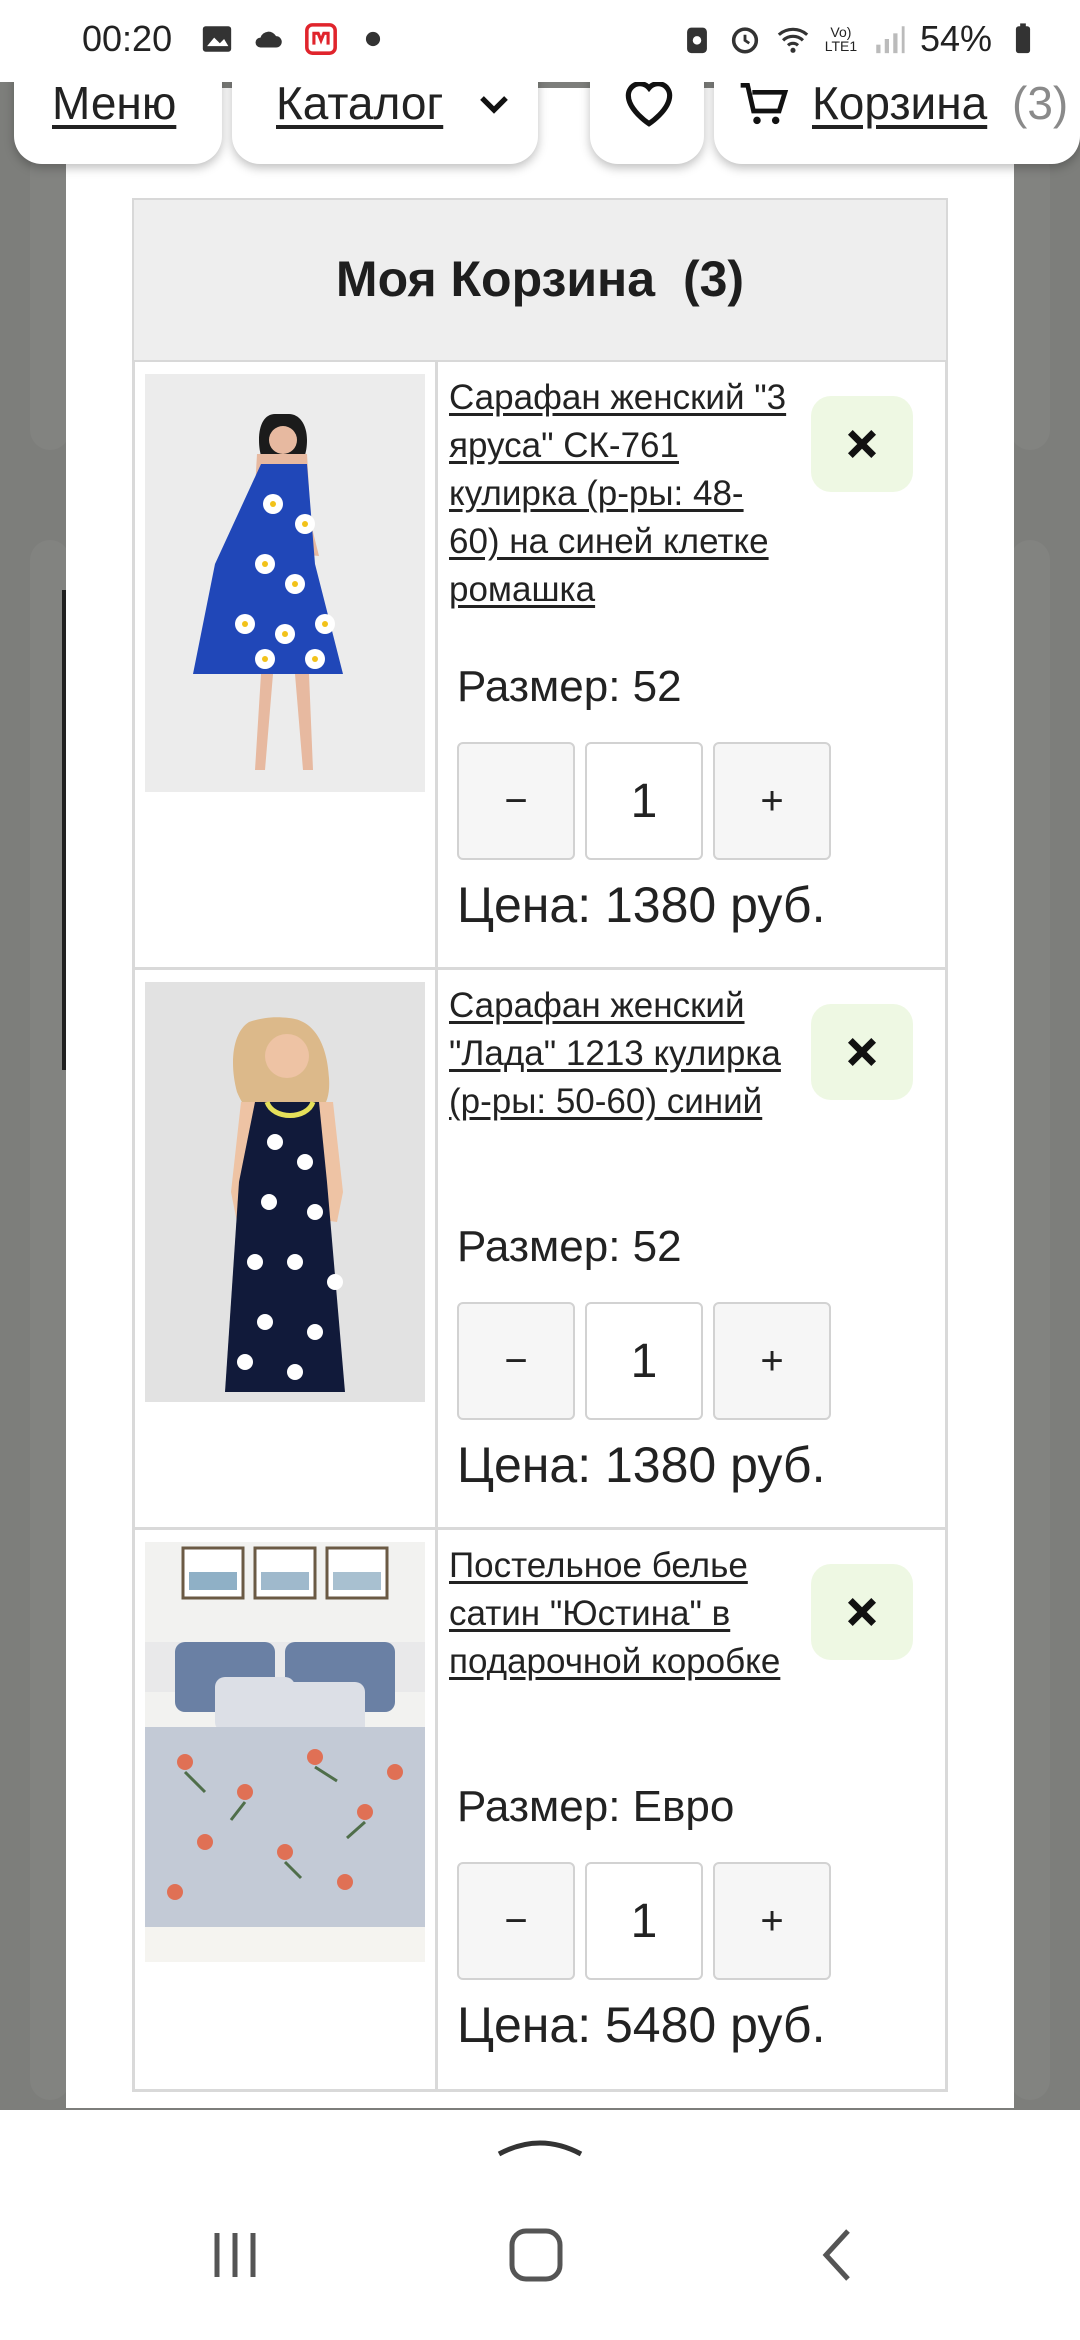 The height and width of the screenshot is (2340, 1080). What do you see at coordinates (596, 1806) in the screenshot?
I see `item-size: Размер: Евро` at bounding box center [596, 1806].